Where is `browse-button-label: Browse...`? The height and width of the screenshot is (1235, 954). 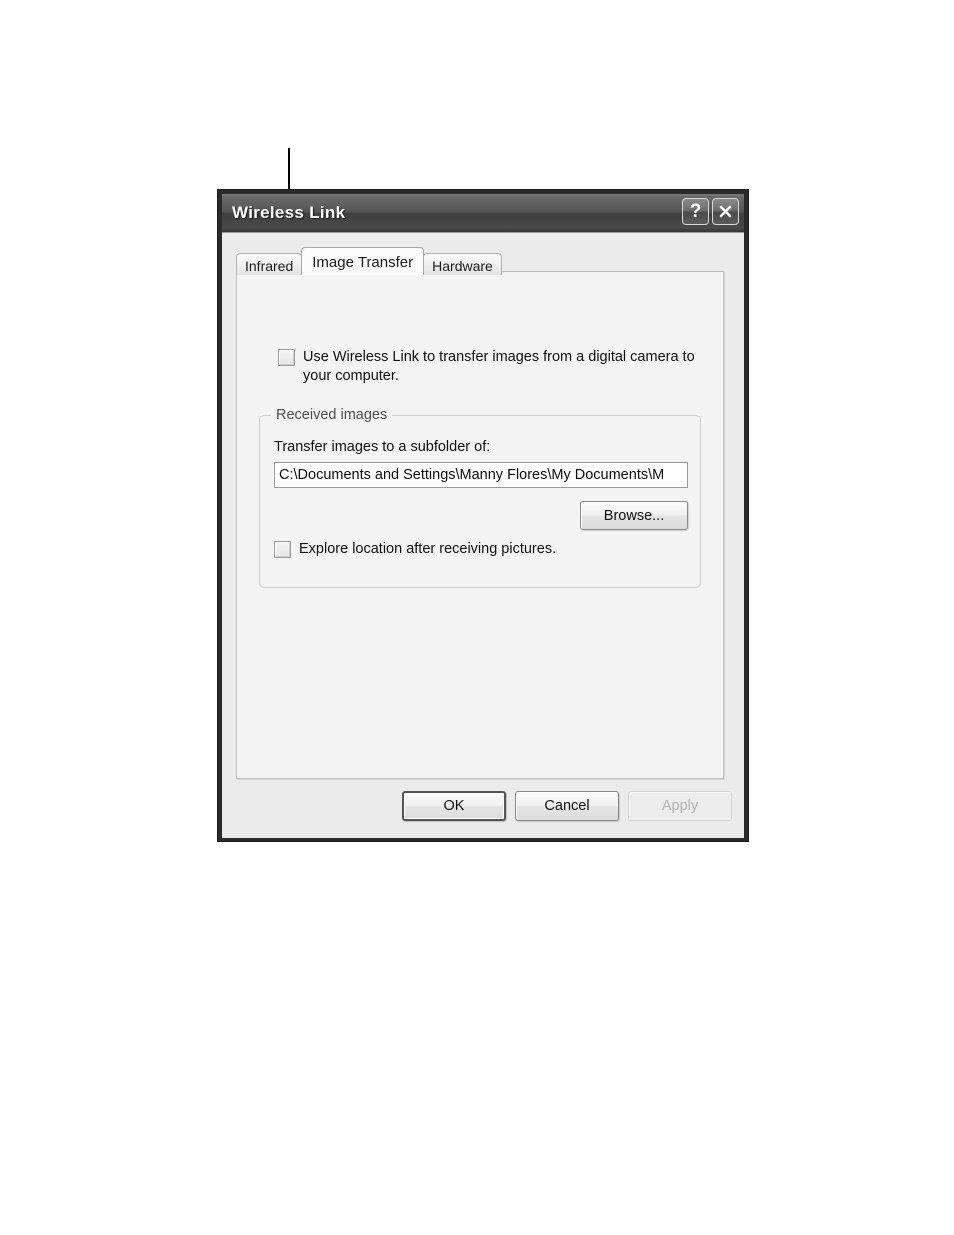 browse-button-label: Browse... is located at coordinates (634, 515).